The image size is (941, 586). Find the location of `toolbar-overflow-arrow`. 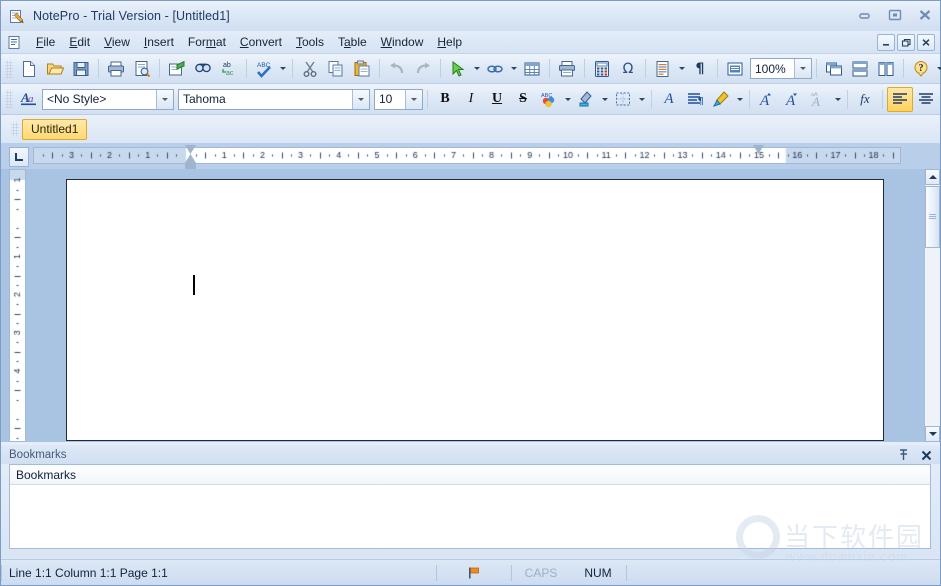

toolbar-overflow-arrow is located at coordinates (937, 68).